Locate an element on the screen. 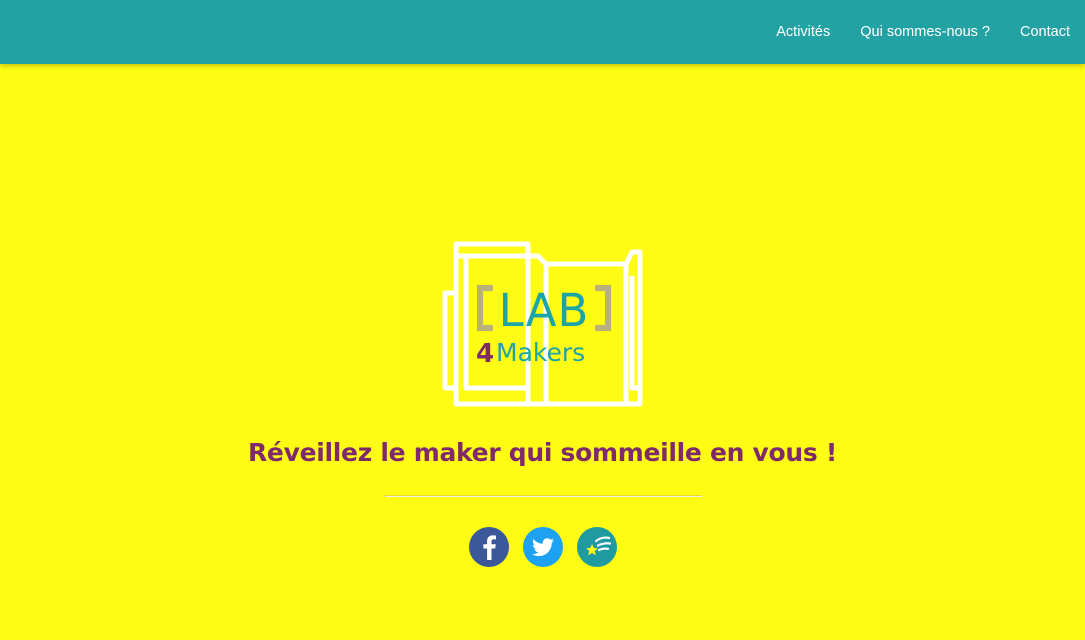 The width and height of the screenshot is (1085, 640). nav-item-activites: Activités is located at coordinates (803, 32).